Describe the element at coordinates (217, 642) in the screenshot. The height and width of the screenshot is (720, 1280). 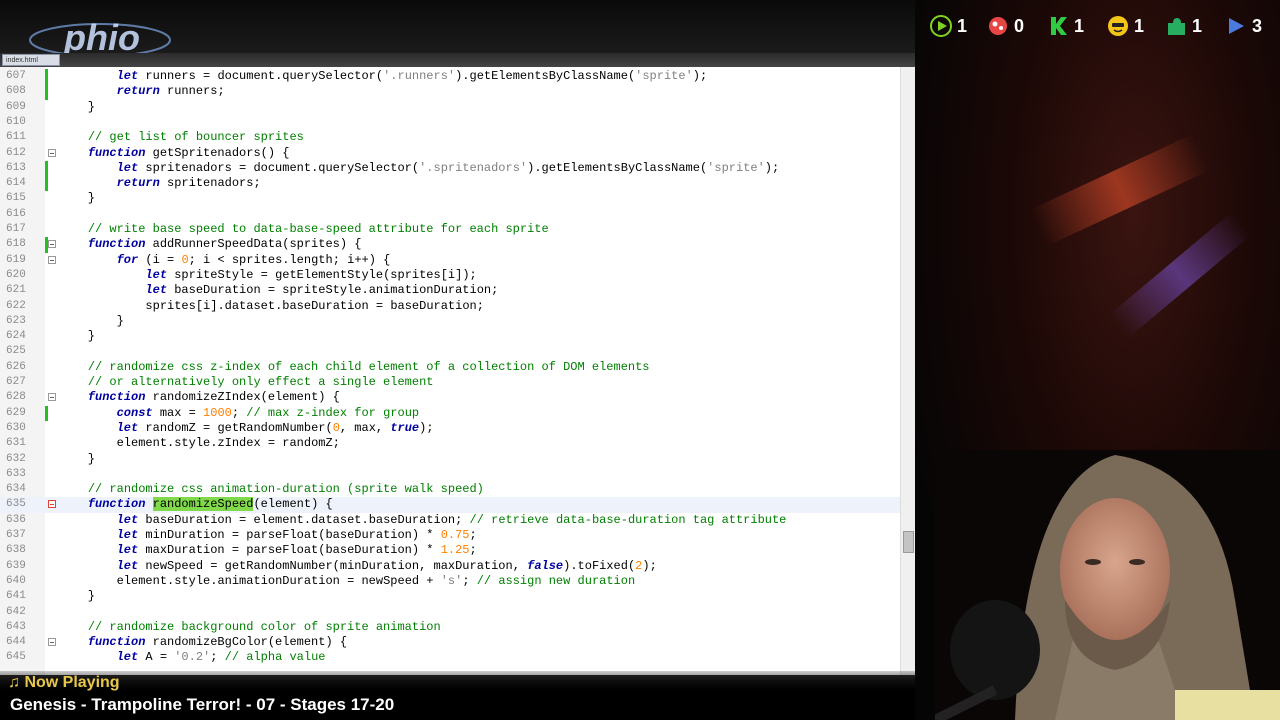
I see `code-text: function randomizeBgColor(element) {` at that location.